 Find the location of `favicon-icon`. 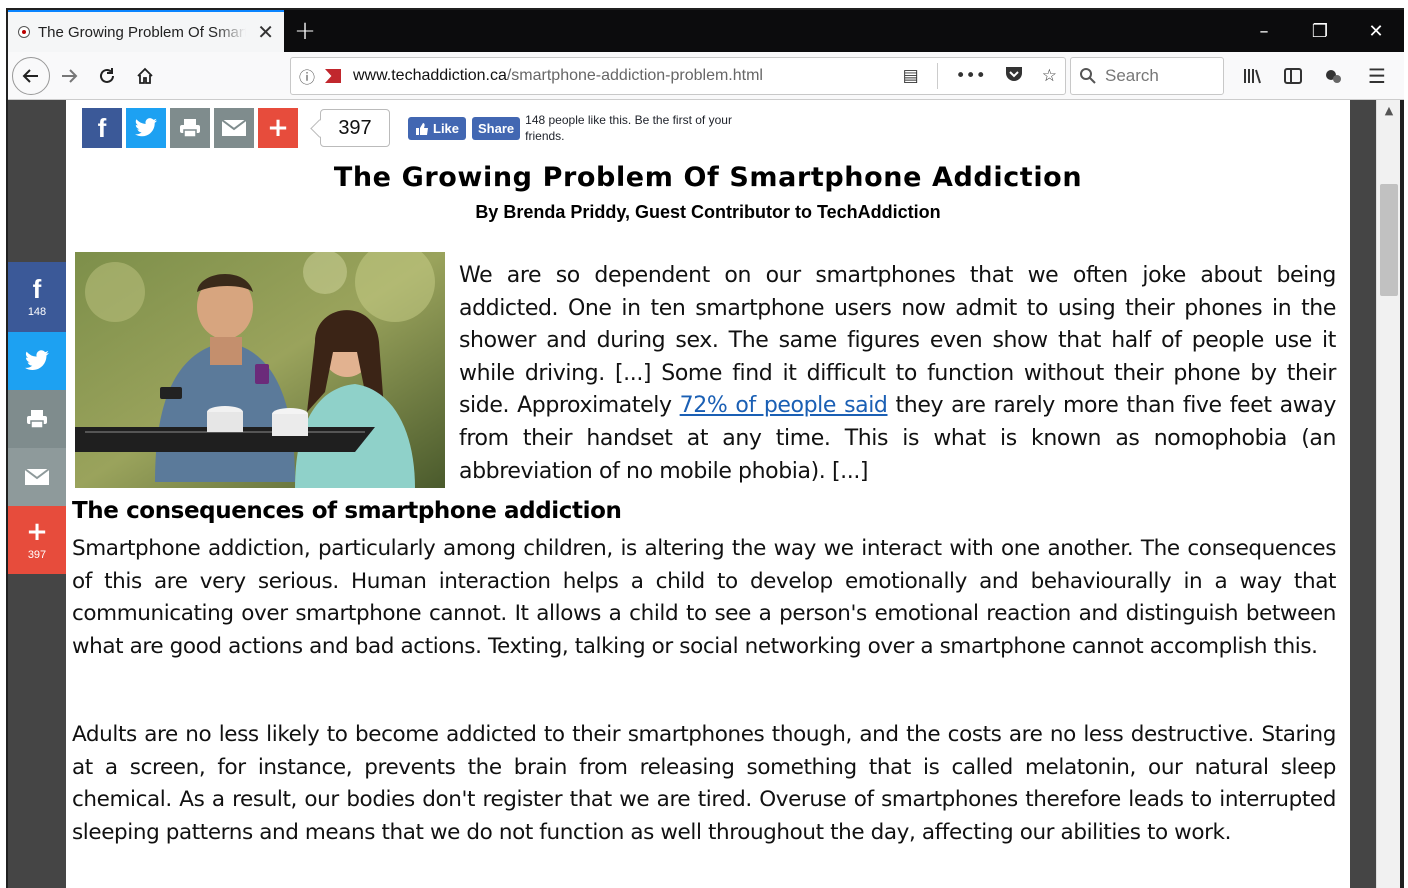

favicon-icon is located at coordinates (24, 32).